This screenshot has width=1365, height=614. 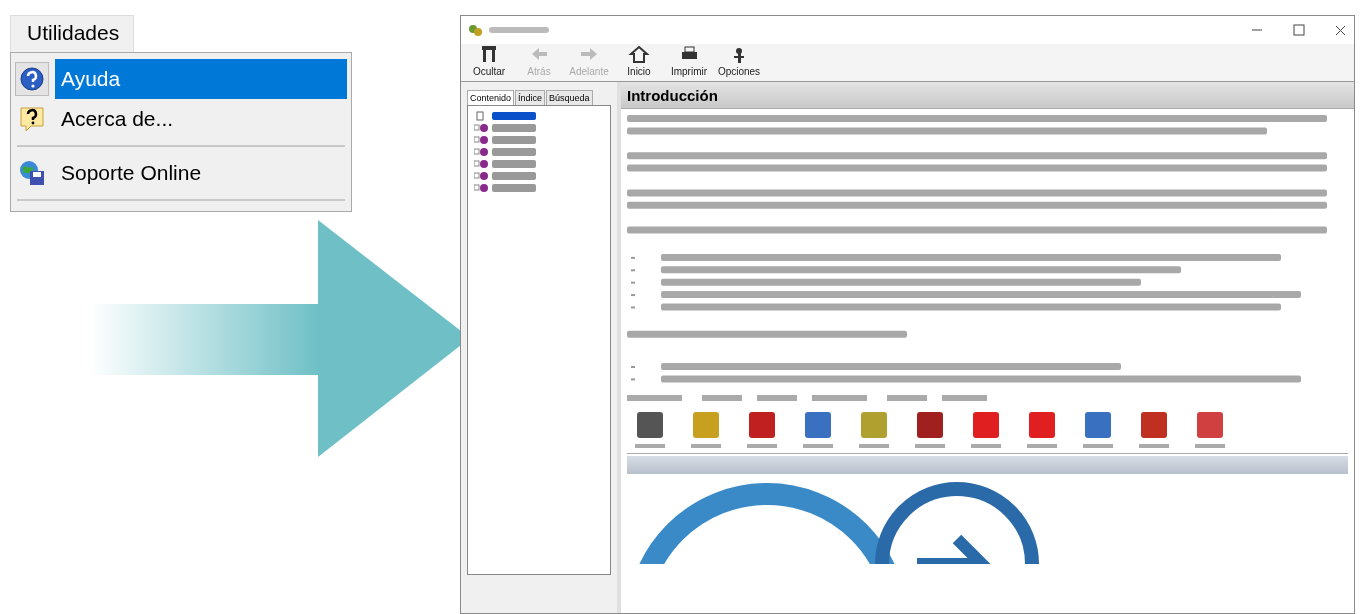 What do you see at coordinates (475, 30) in the screenshot?
I see `app-icon` at bounding box center [475, 30].